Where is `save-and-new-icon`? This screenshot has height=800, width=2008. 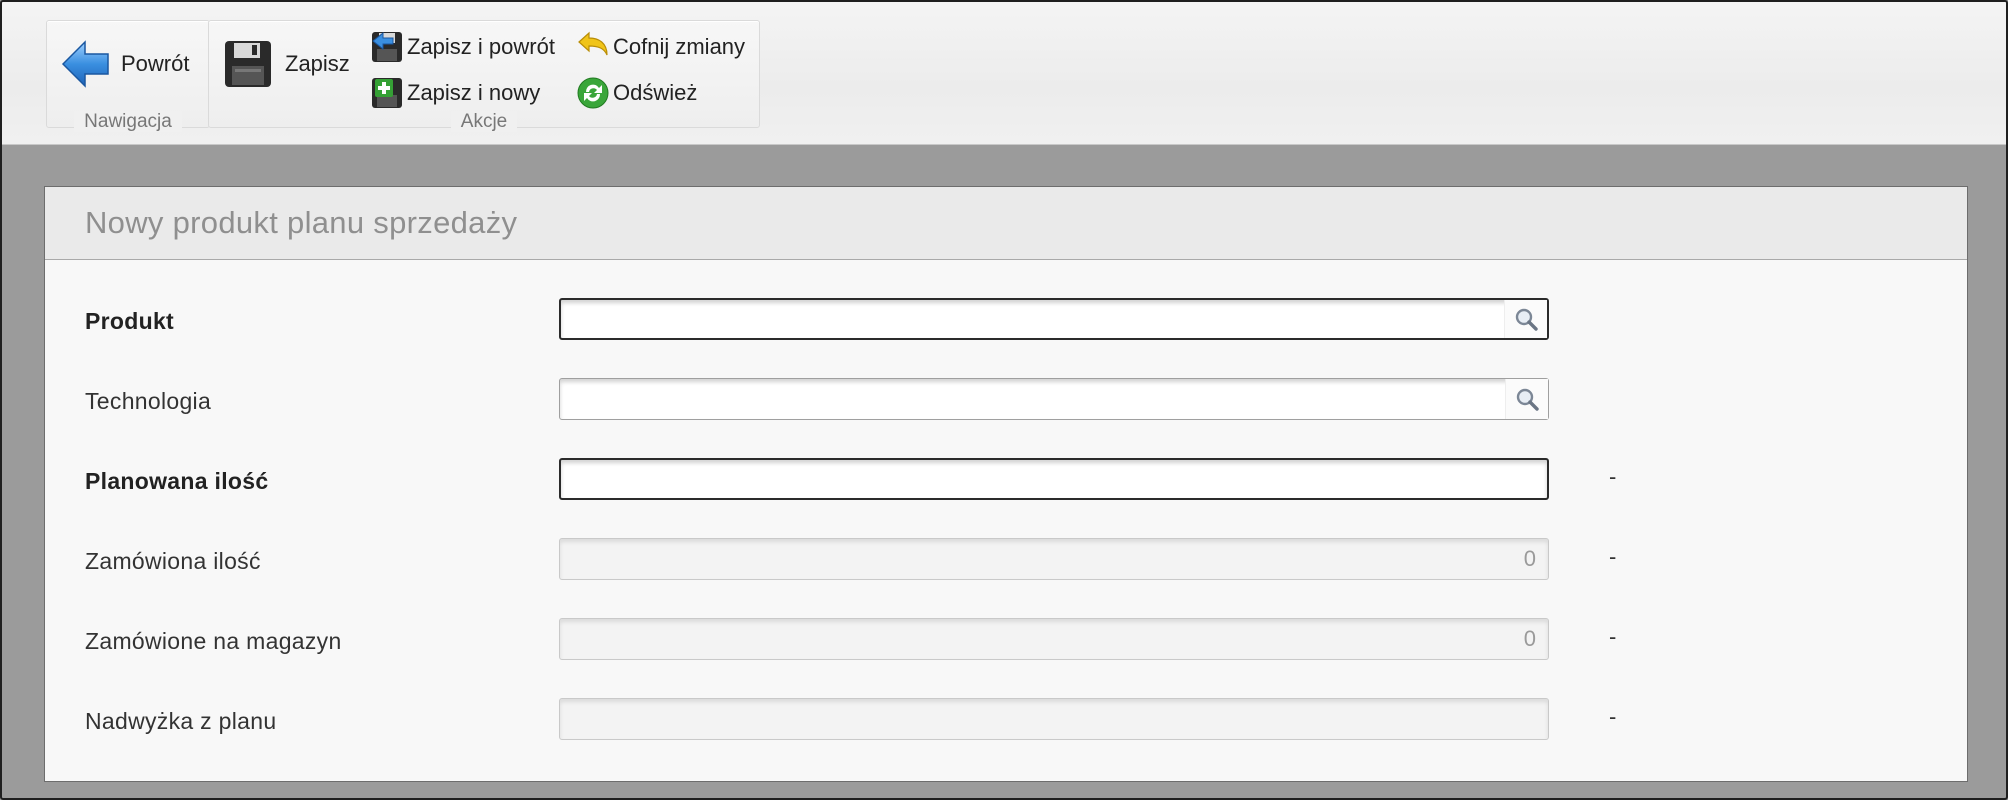
save-and-new-icon is located at coordinates (387, 93).